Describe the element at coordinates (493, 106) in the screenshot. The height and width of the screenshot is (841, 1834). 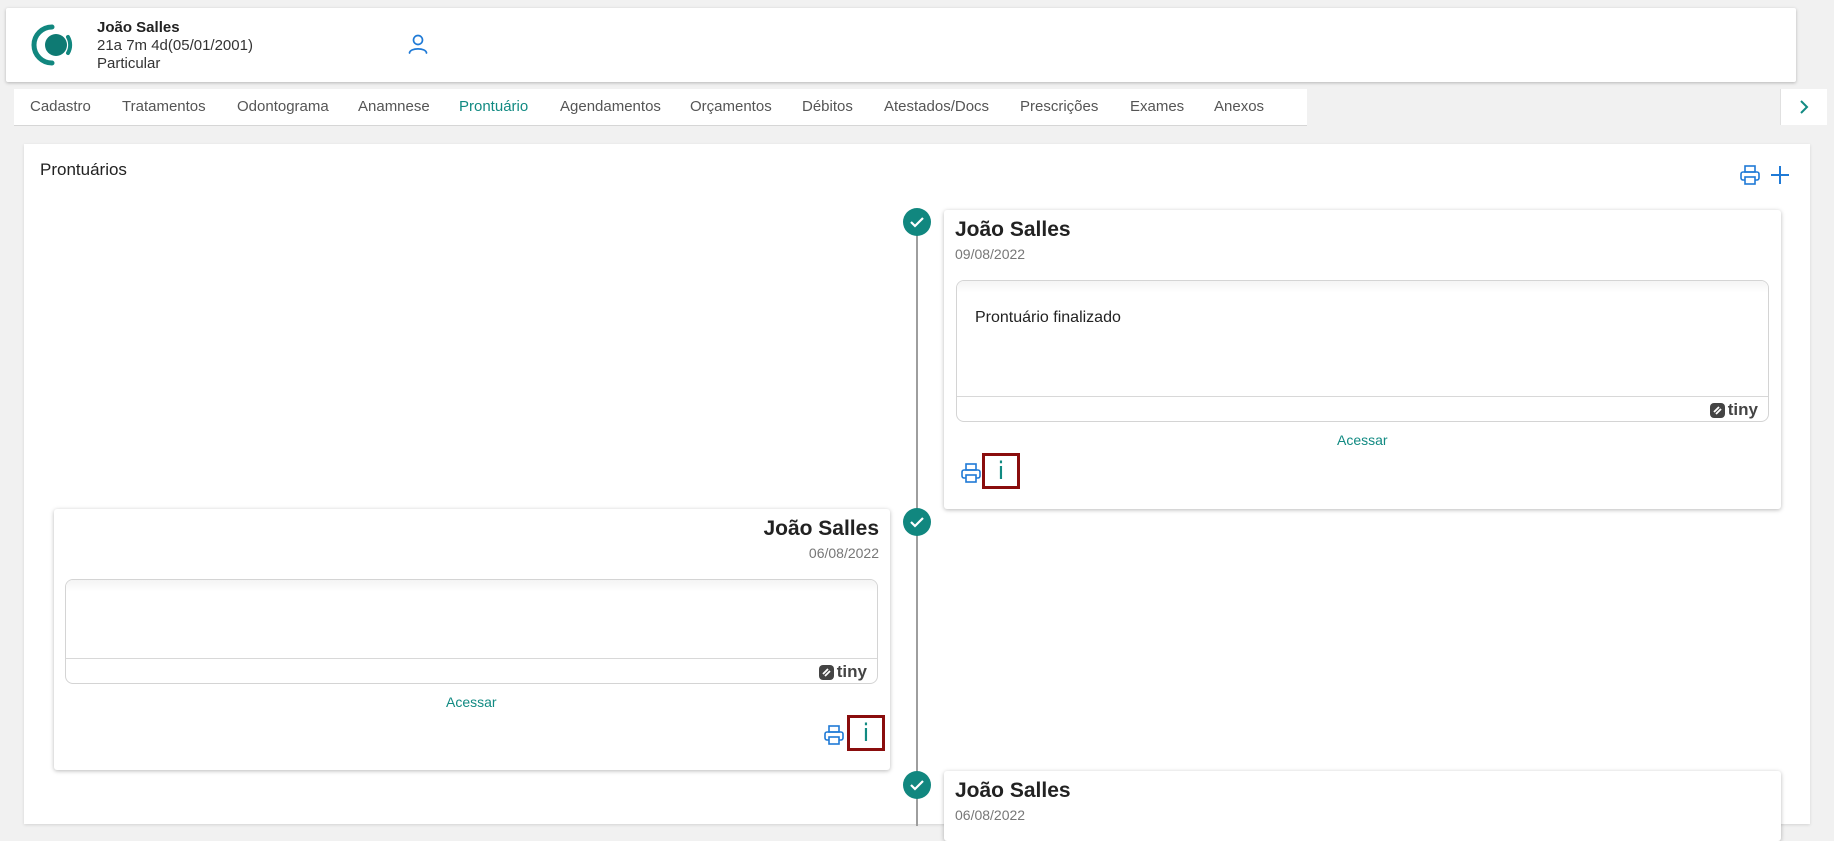
I see `tab-prontuario: Prontuário` at that location.